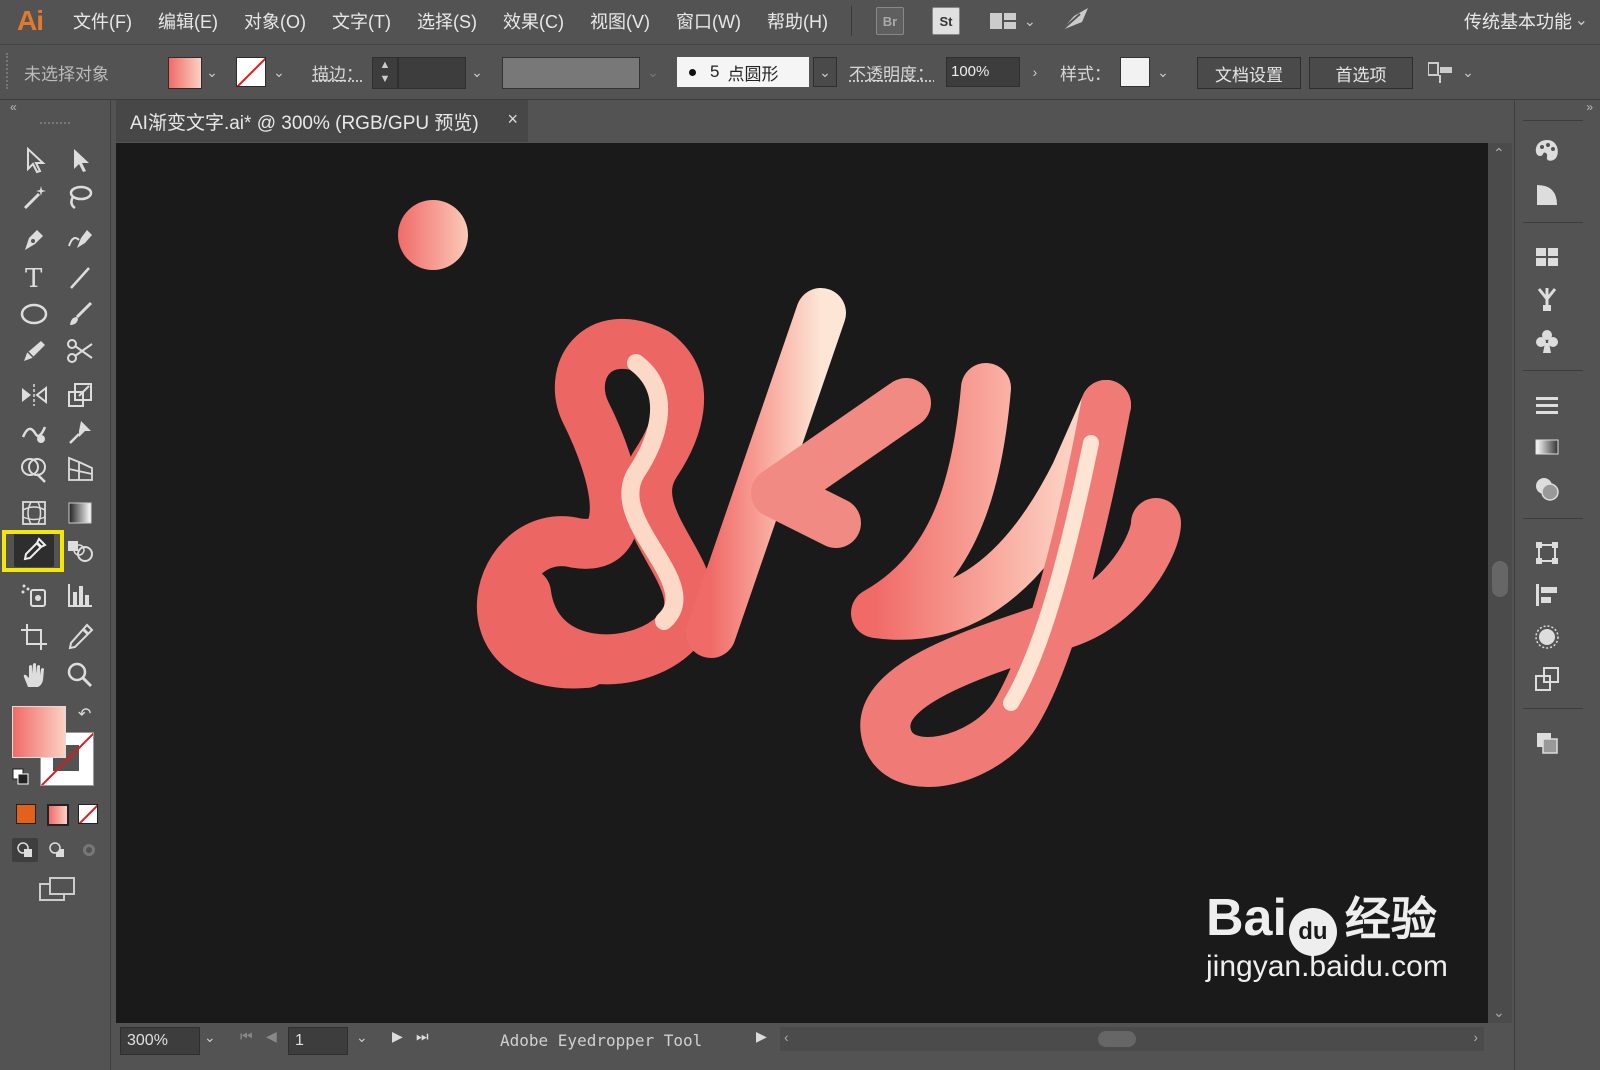 The image size is (1600, 1070). Describe the element at coordinates (279, 72) in the screenshot. I see `stroke-dropdown-chevron-icon: ⌄` at that location.